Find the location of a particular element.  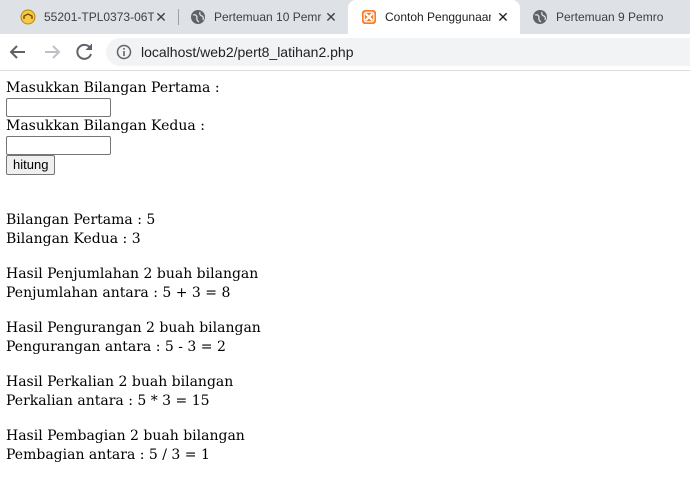

second-number-input is located at coordinates (58, 145).